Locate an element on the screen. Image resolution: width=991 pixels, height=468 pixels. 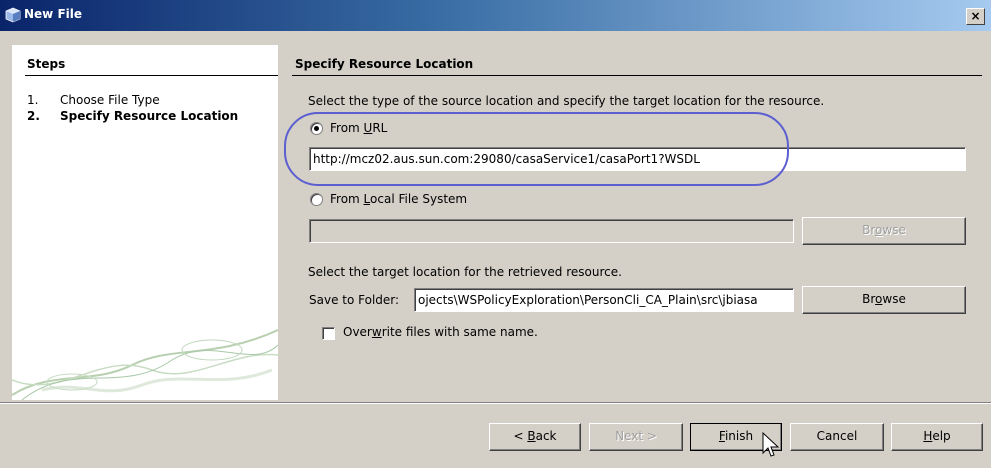
from-local-file-system-radio is located at coordinates (316, 199).